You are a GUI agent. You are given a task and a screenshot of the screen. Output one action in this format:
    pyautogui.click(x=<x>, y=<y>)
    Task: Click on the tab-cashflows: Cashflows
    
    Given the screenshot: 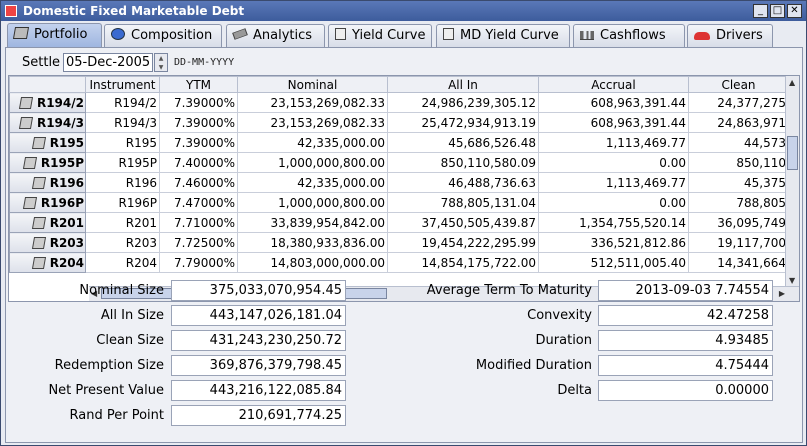 What is the action you would take?
    pyautogui.click(x=629, y=35)
    